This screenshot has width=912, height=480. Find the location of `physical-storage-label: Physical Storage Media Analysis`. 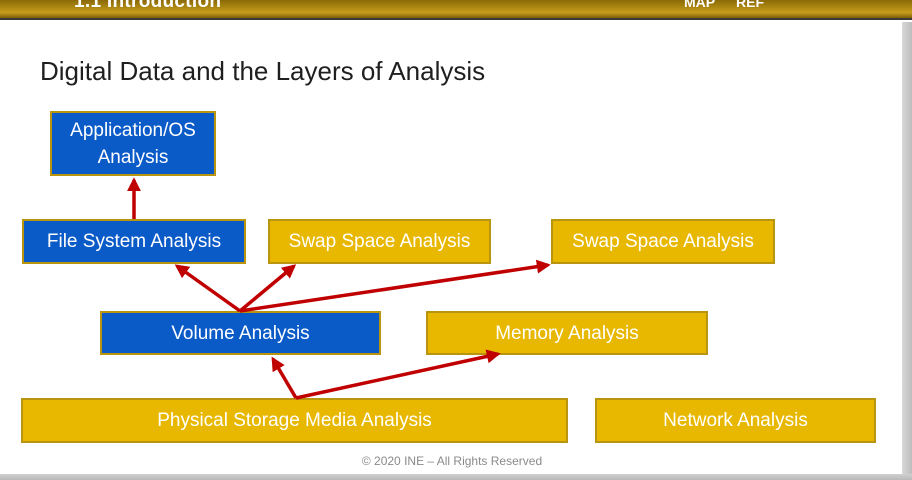

physical-storage-label: Physical Storage Media Analysis is located at coordinates (294, 420).